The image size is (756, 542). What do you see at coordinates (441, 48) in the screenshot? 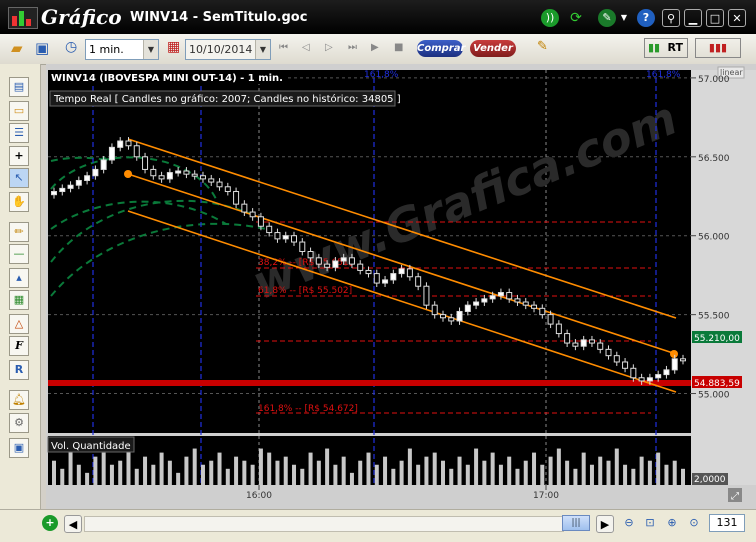
I see `buy-button: Comprar` at bounding box center [441, 48].